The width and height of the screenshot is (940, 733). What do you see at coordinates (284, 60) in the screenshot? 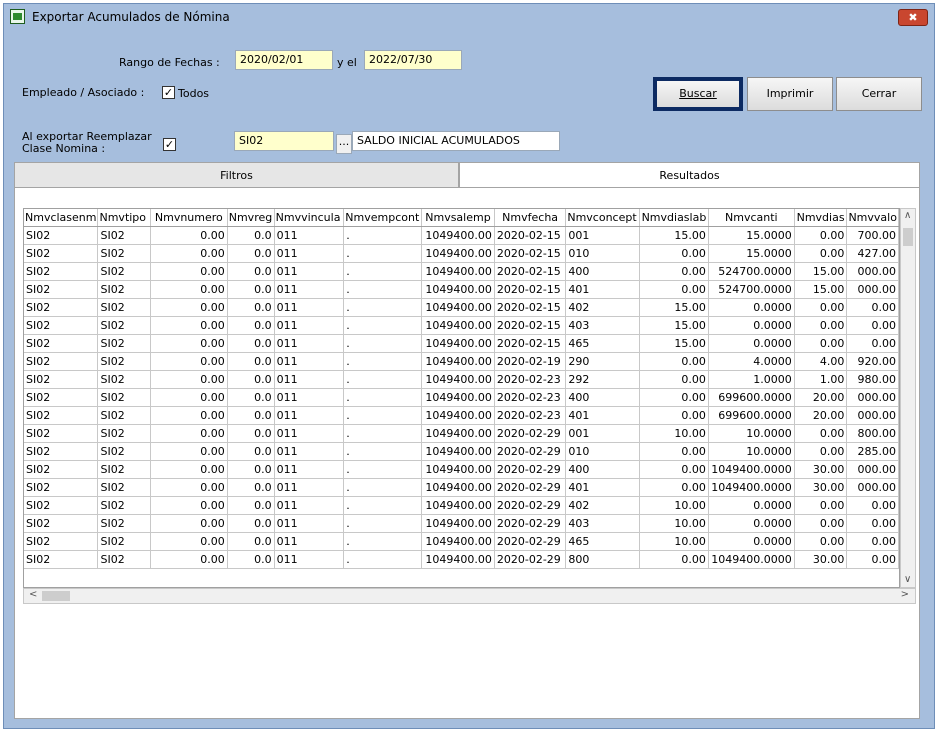
I see `date-from-field: 2020/02/01` at bounding box center [284, 60].